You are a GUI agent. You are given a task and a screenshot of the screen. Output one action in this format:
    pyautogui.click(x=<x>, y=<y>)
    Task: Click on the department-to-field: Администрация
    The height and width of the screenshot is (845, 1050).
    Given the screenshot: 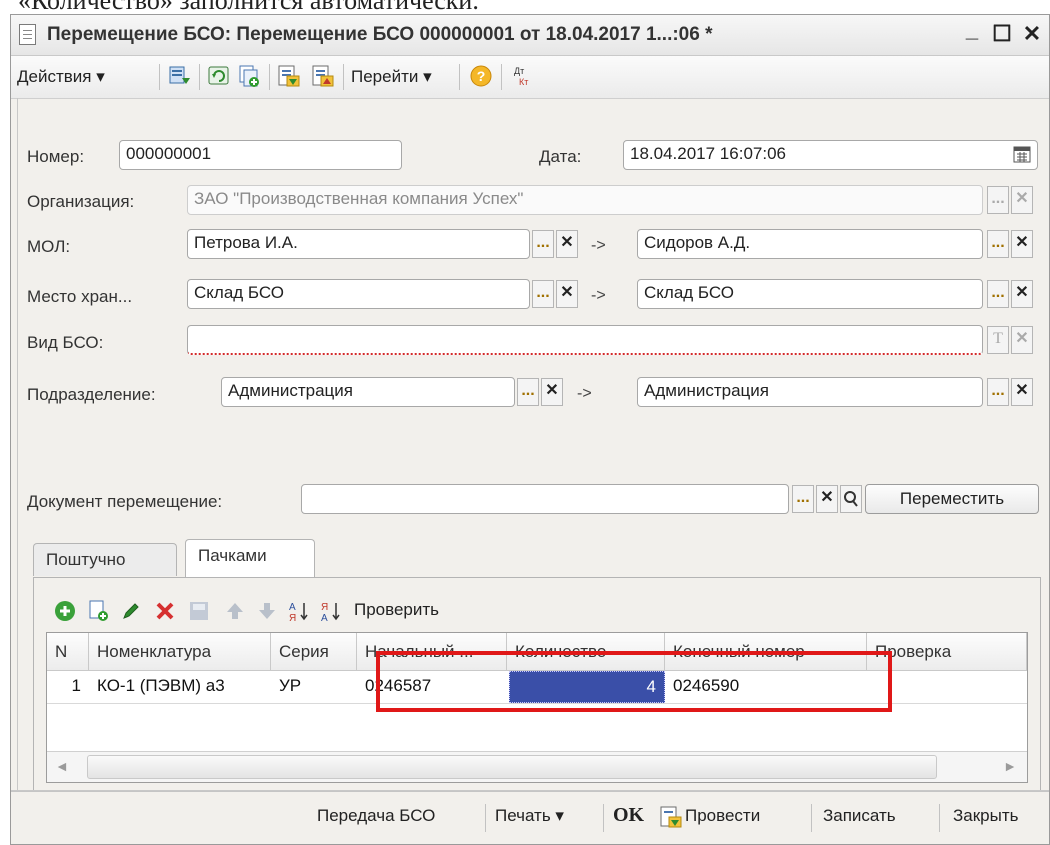 What is the action you would take?
    pyautogui.click(x=810, y=392)
    